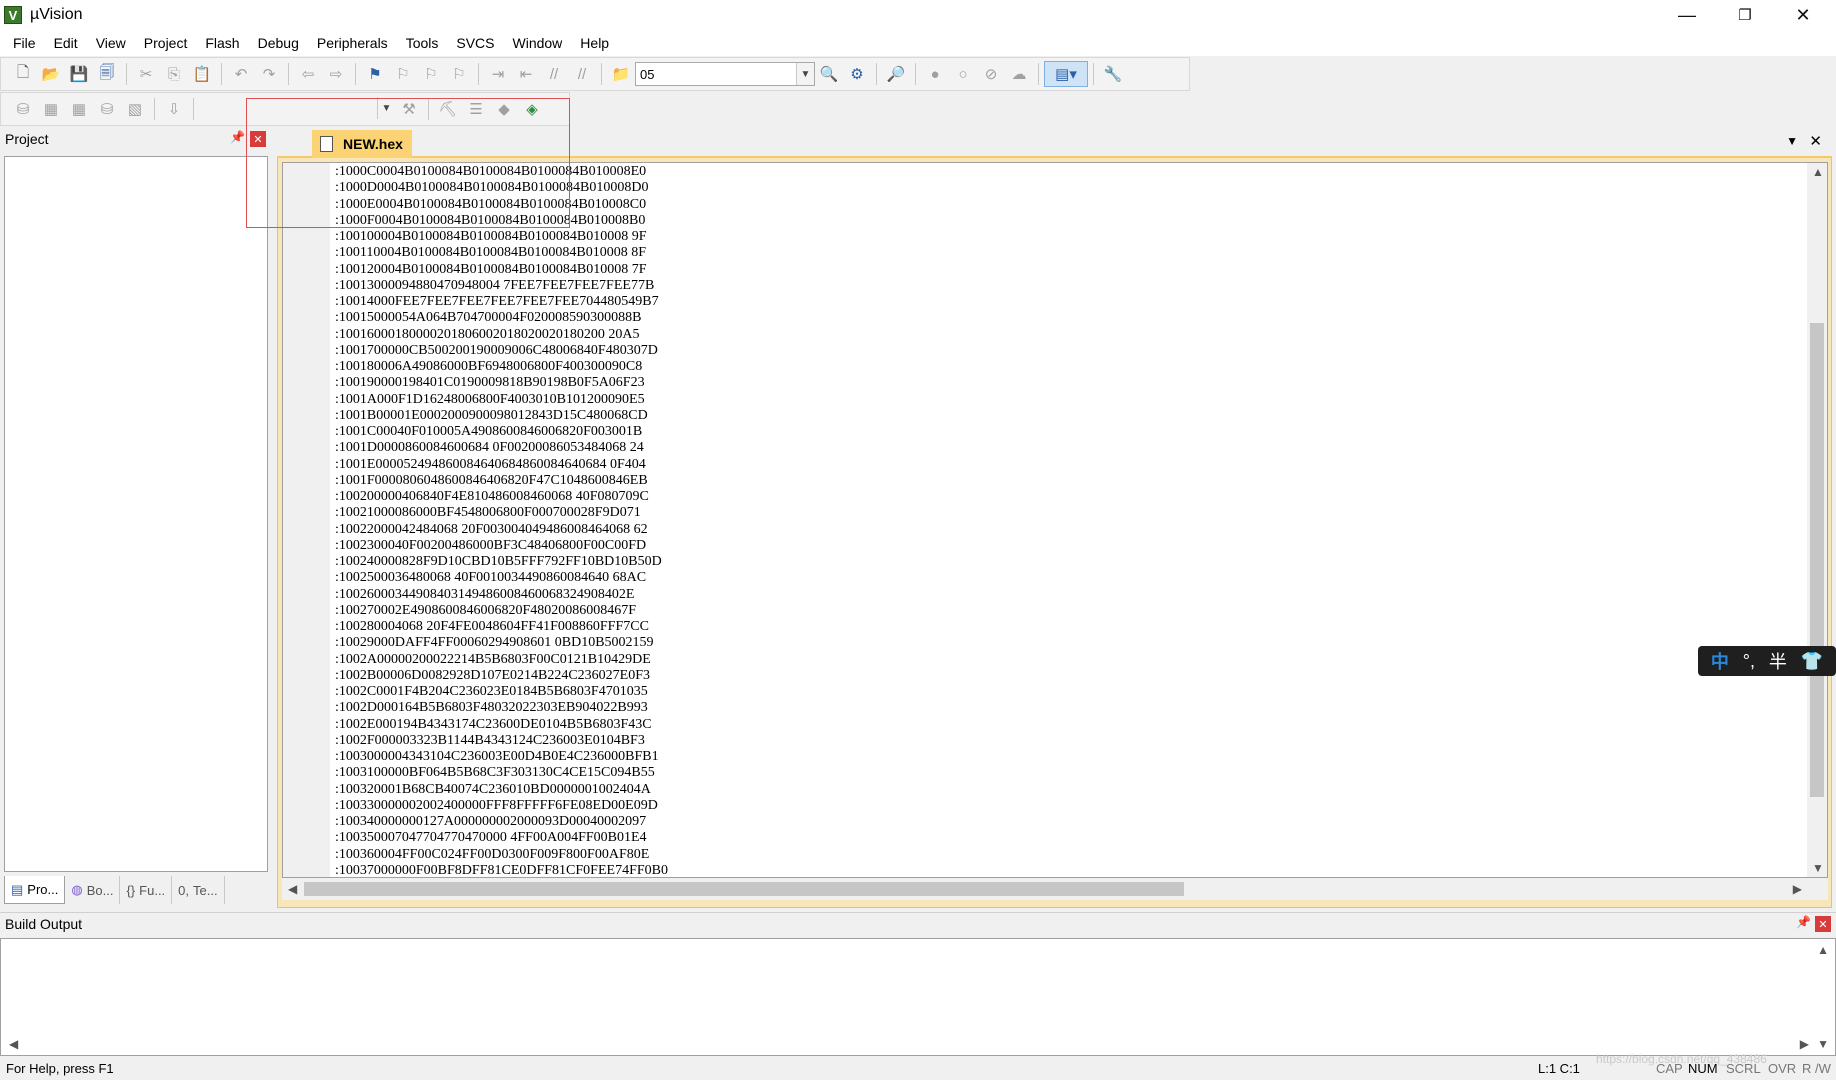  I want to click on menu-project: Project, so click(166, 43).